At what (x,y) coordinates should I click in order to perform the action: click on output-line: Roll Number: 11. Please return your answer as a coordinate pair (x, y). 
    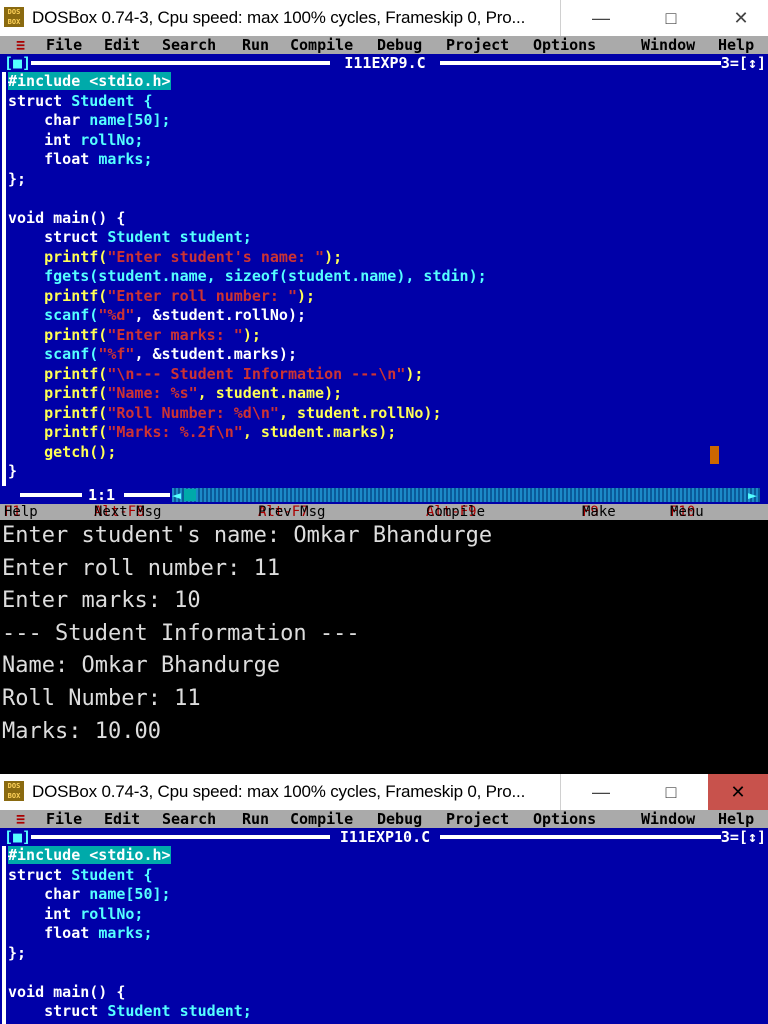
    Looking at the image, I should click on (101, 698).